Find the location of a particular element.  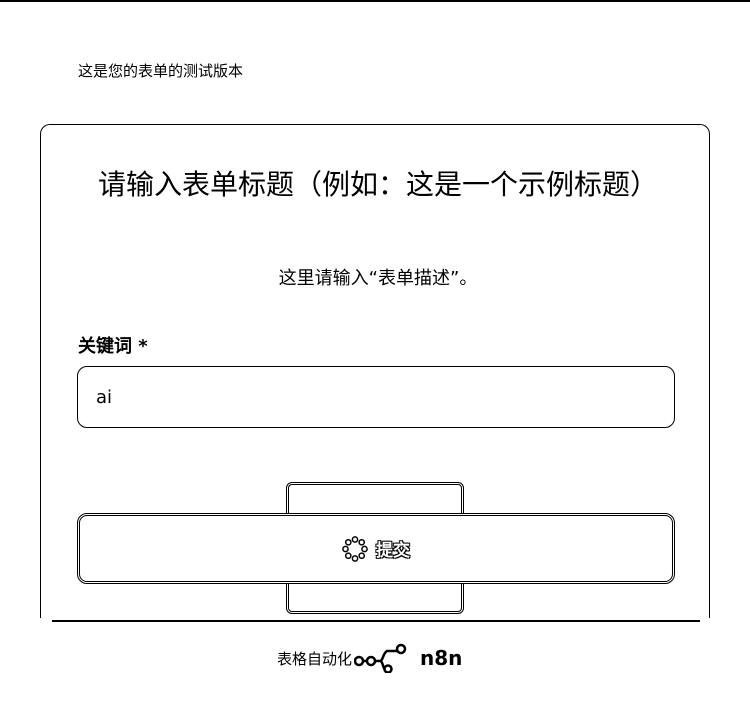

top-border is located at coordinates (375, 1).